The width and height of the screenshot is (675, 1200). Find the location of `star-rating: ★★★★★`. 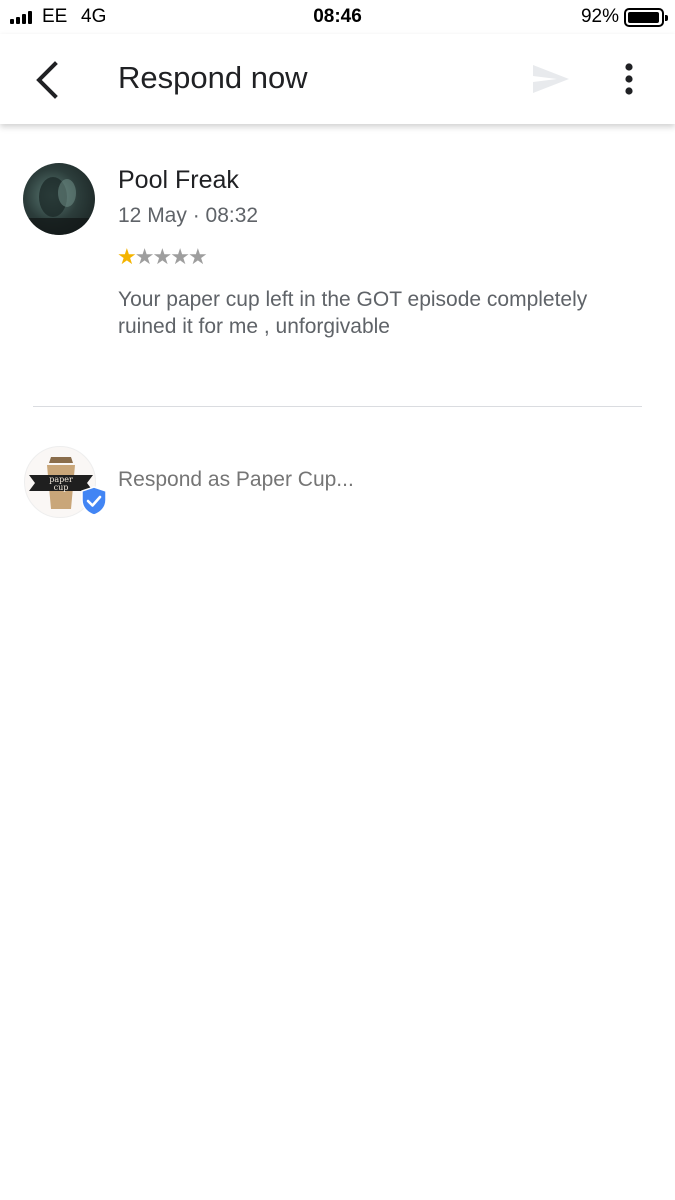

star-rating: ★★★★★ is located at coordinates (162, 257).